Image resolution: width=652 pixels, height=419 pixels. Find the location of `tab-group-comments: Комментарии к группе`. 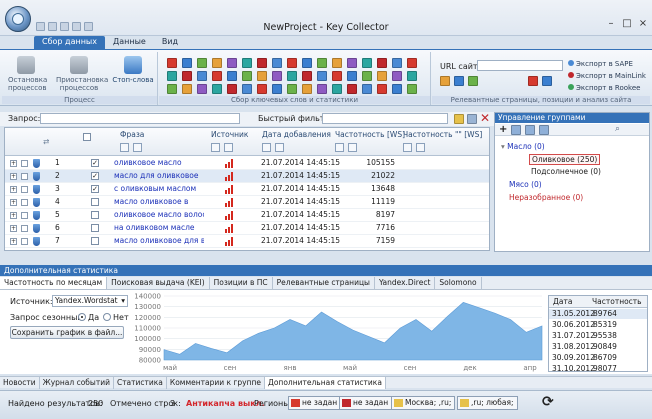

tab-group-comments: Комментарии к группе is located at coordinates (216, 383).